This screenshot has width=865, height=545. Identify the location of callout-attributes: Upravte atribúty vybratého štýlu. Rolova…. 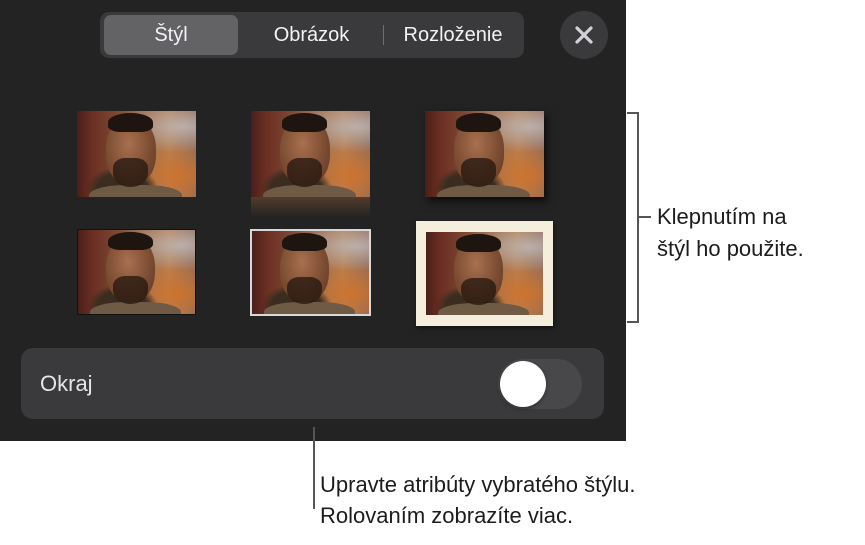
(477, 500).